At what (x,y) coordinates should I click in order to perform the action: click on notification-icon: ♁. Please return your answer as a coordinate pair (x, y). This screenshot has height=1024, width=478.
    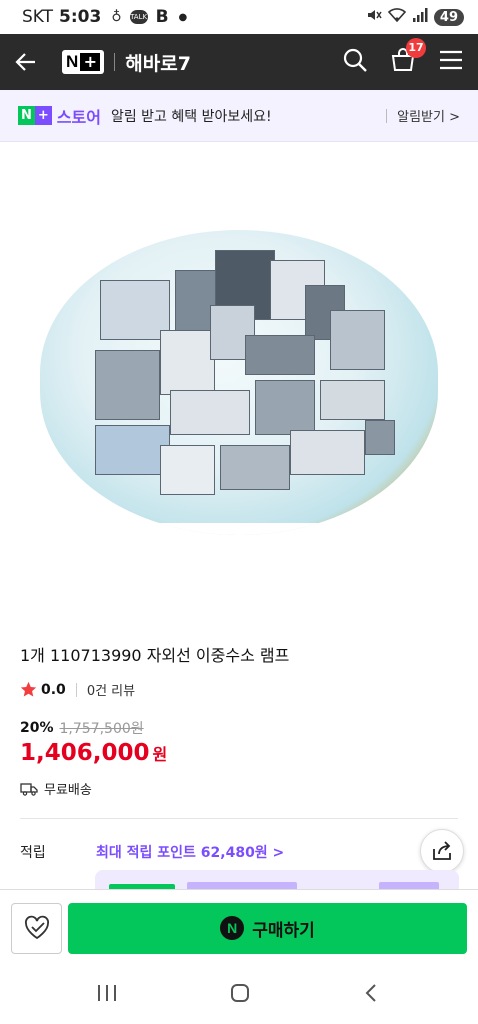
    Looking at the image, I should click on (116, 17).